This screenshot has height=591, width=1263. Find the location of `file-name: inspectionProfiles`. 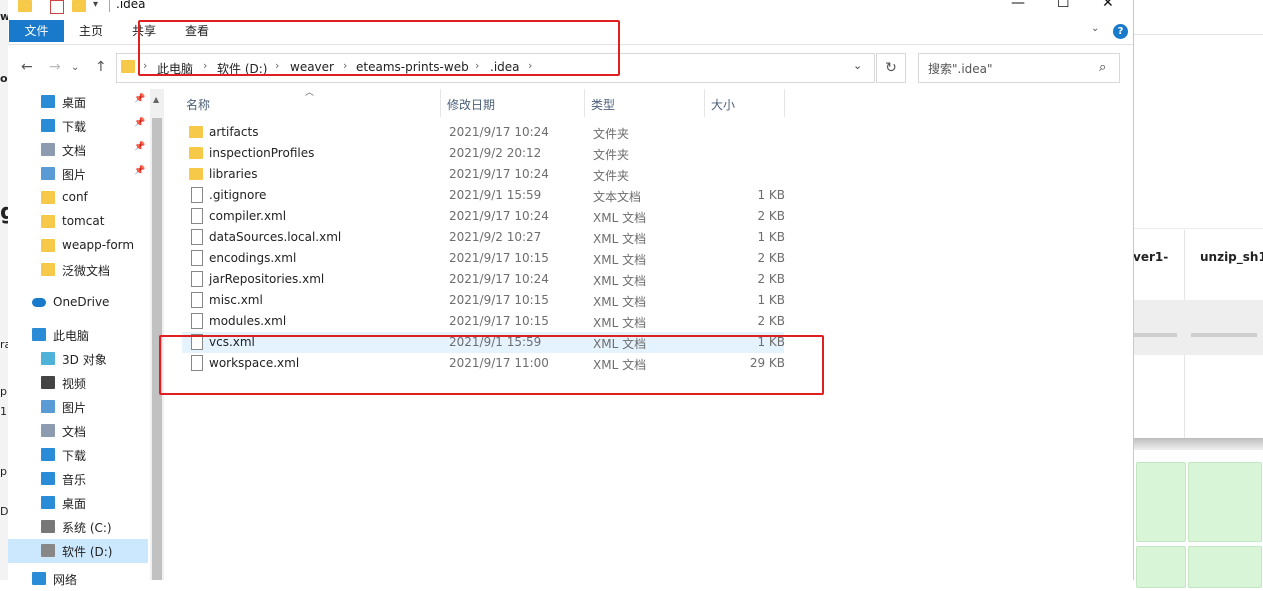

file-name: inspectionProfiles is located at coordinates (262, 153).